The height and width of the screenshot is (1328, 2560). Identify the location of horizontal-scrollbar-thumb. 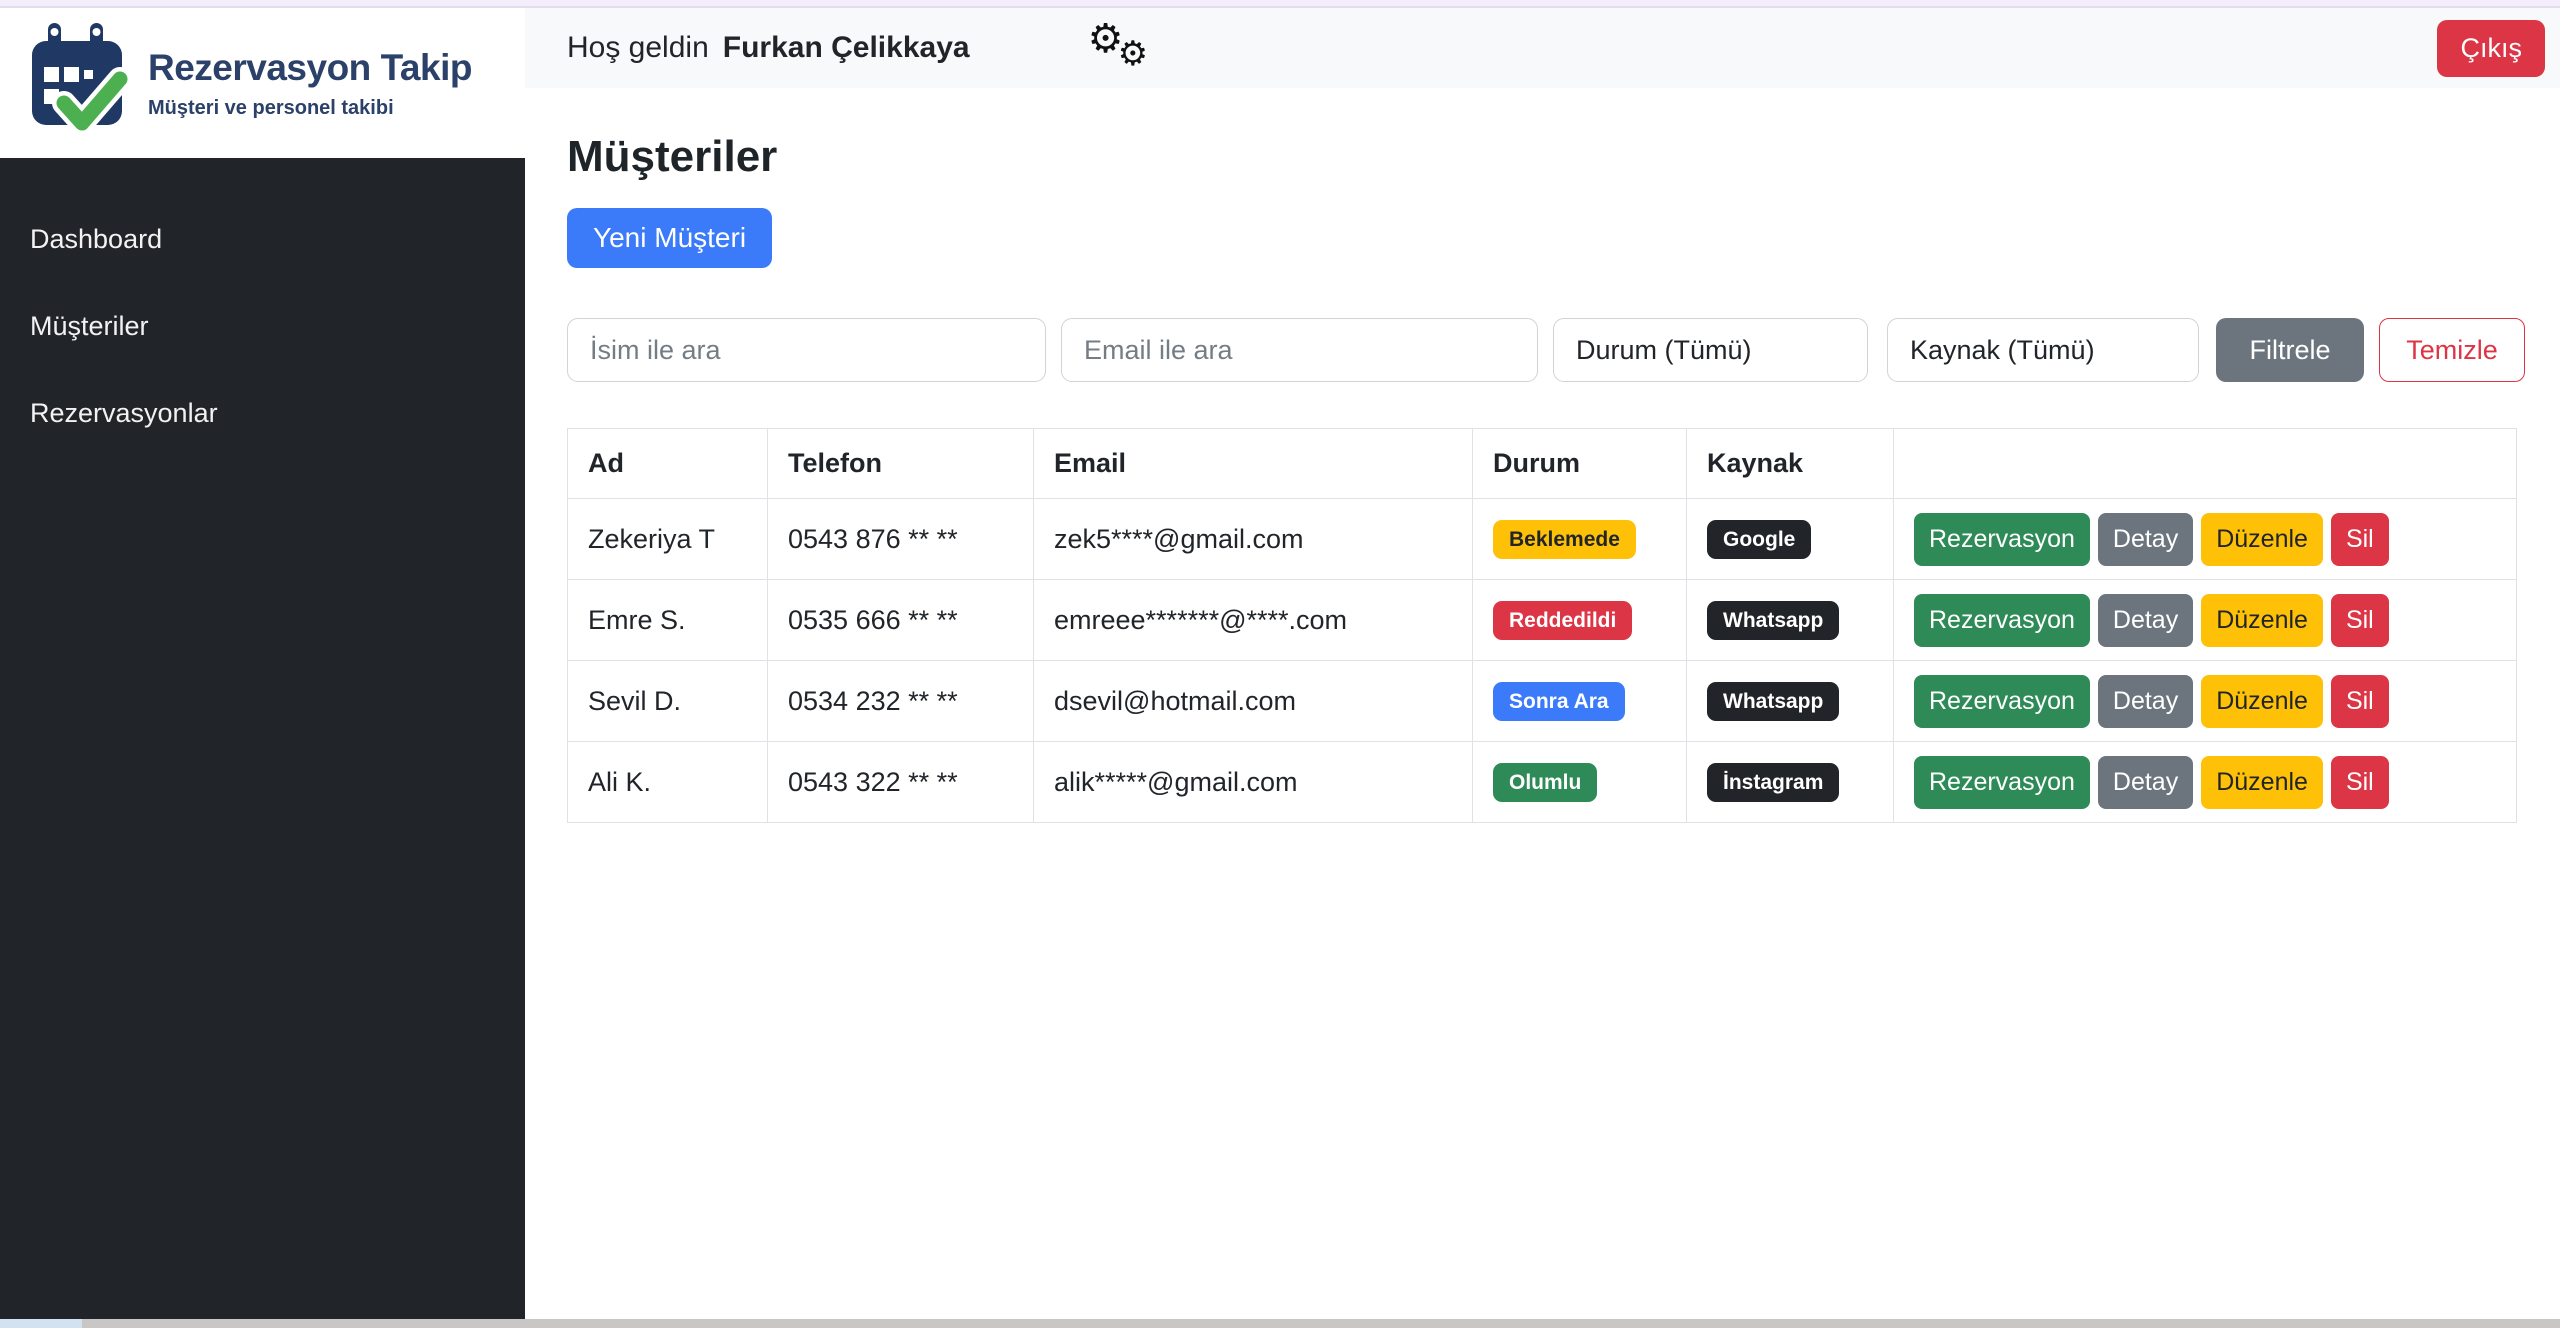
(41, 1323).